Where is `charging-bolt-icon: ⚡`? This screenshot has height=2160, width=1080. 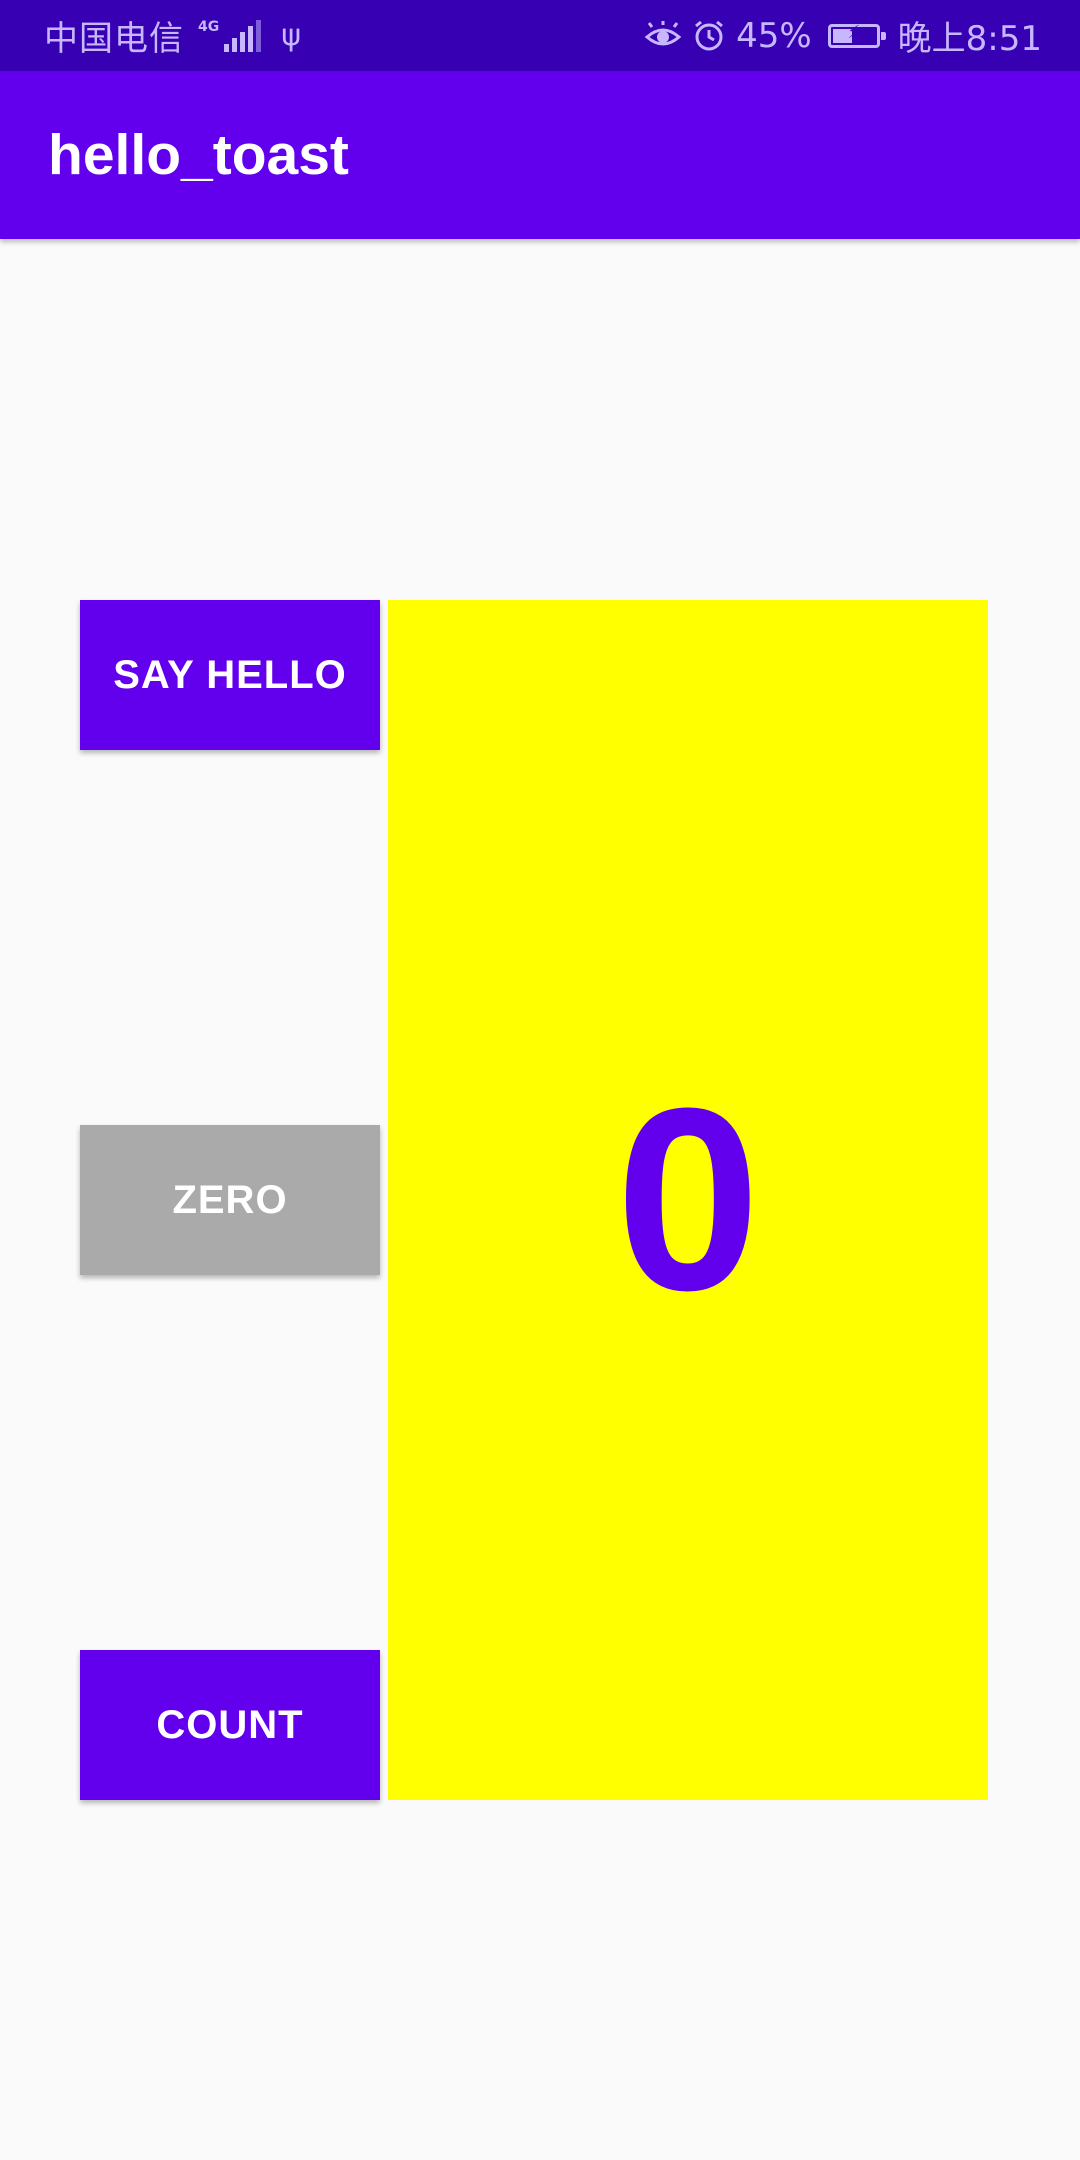
charging-bolt-icon: ⚡ is located at coordinates (853, 32).